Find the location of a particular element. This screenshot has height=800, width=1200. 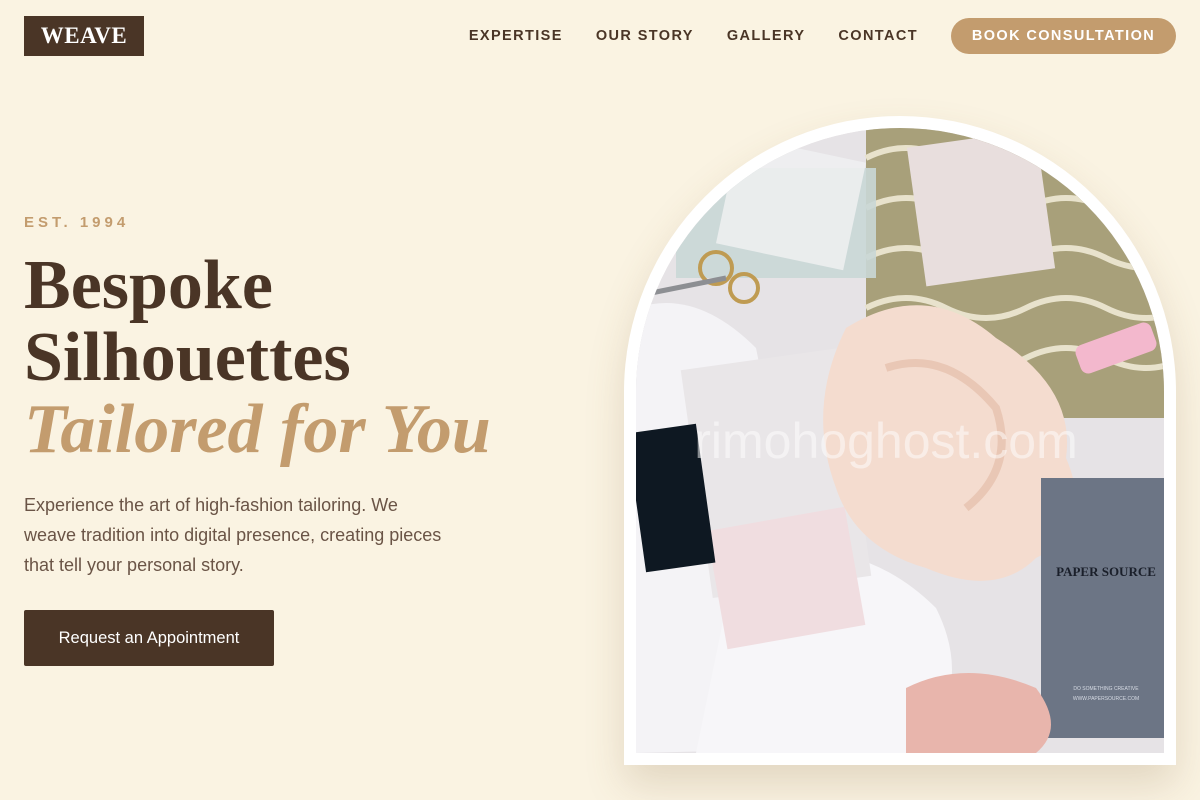

logo: WEAVE is located at coordinates (84, 36).